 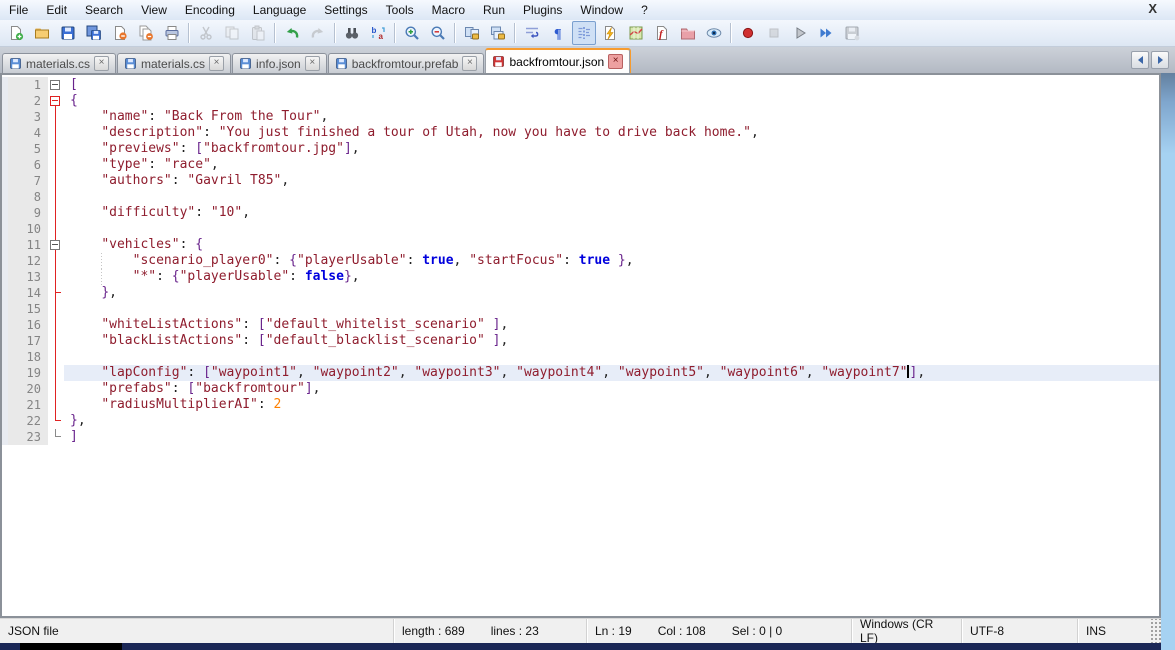 What do you see at coordinates (1113, 631) in the screenshot?
I see `status-insert-mode: INS` at bounding box center [1113, 631].